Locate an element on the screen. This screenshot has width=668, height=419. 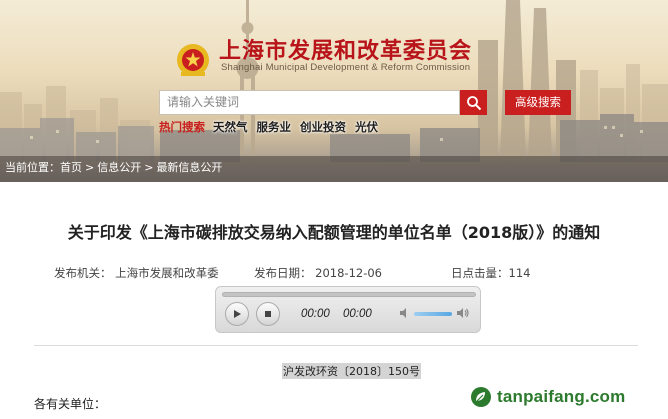
audio-player: 00:00 00:00 is located at coordinates (348, 309).